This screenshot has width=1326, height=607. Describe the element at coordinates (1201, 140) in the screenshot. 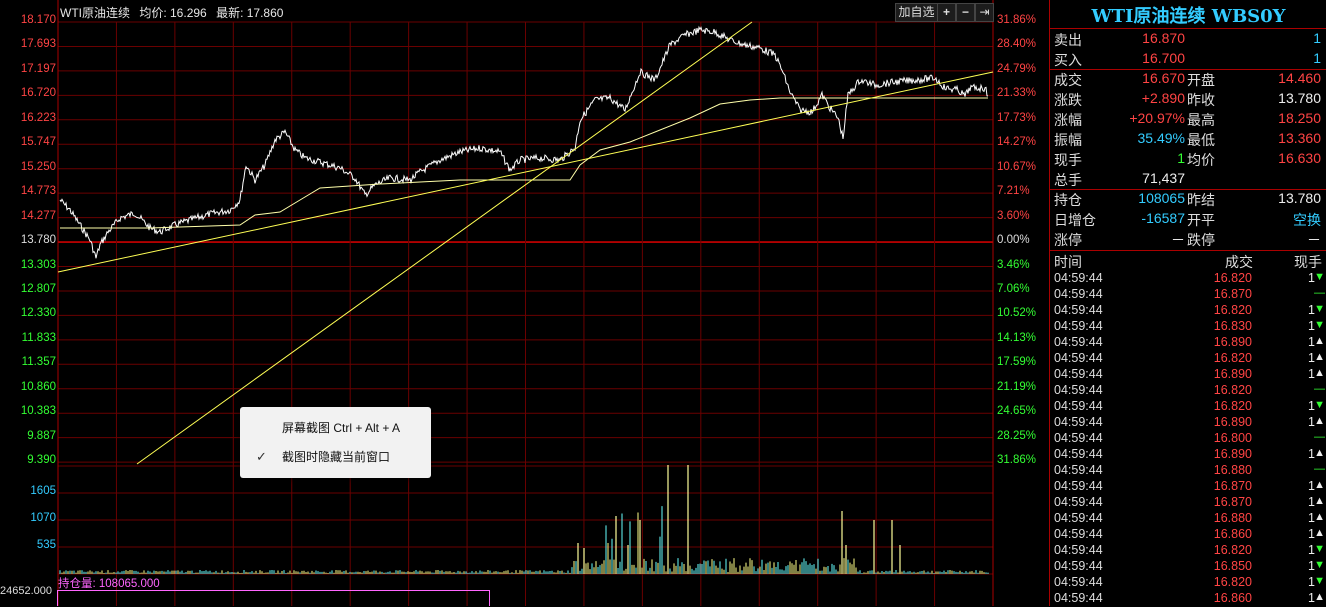

I see `stat-label: 最低` at that location.